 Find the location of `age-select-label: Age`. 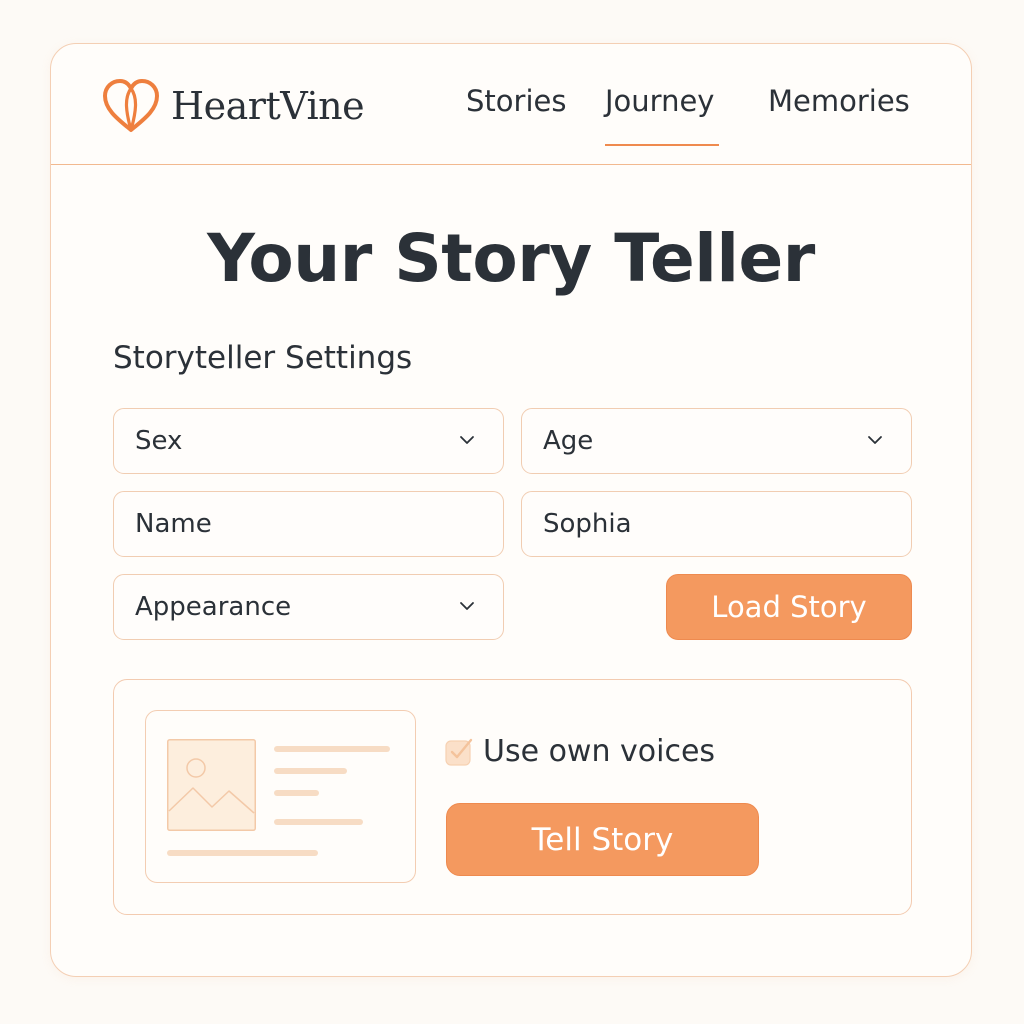

age-select-label: Age is located at coordinates (568, 441).